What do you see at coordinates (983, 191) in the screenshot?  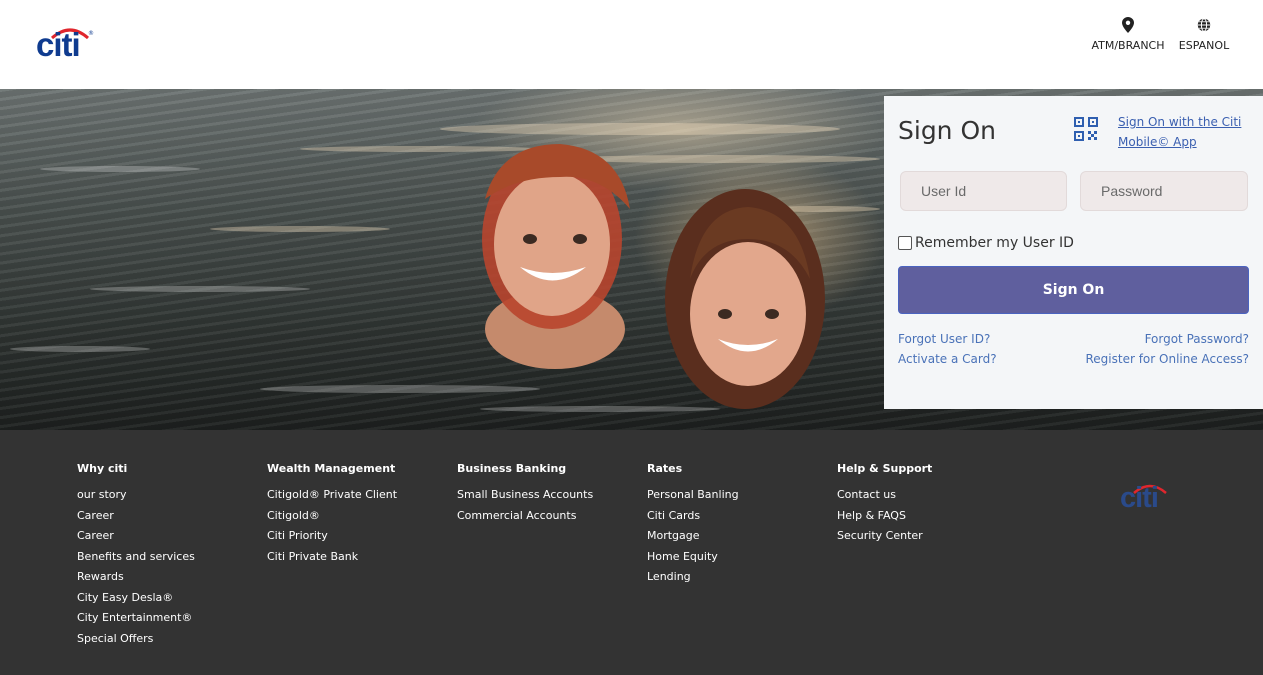 I see `user-id-input` at bounding box center [983, 191].